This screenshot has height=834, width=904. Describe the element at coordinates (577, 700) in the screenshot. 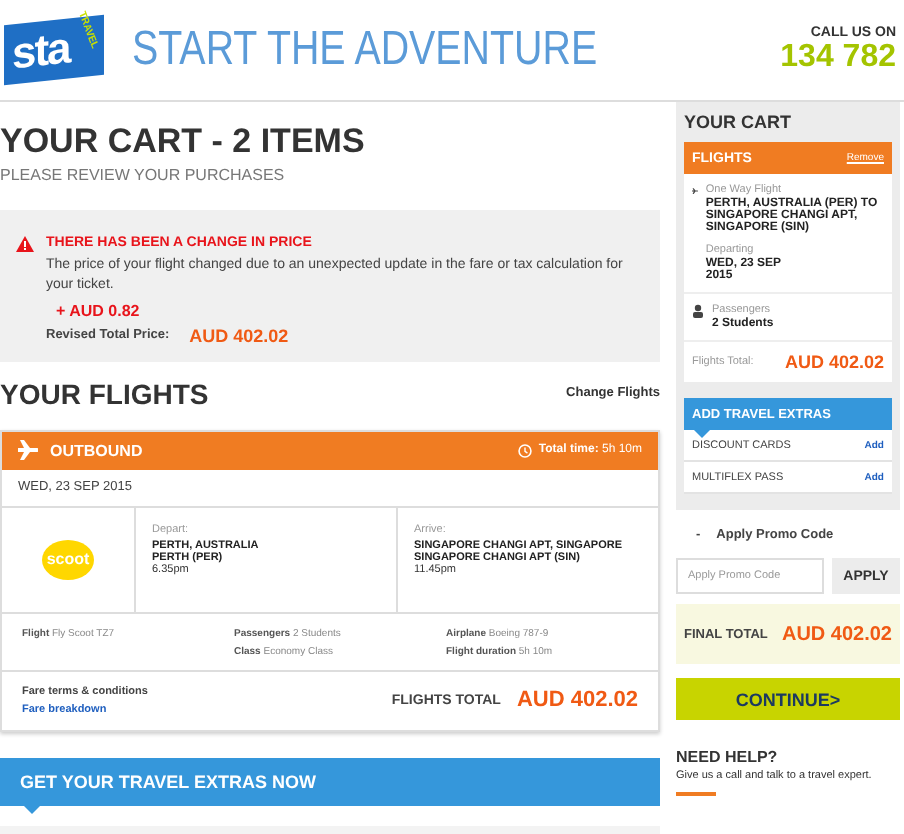

I see `flights-total: AUD 402.02` at that location.